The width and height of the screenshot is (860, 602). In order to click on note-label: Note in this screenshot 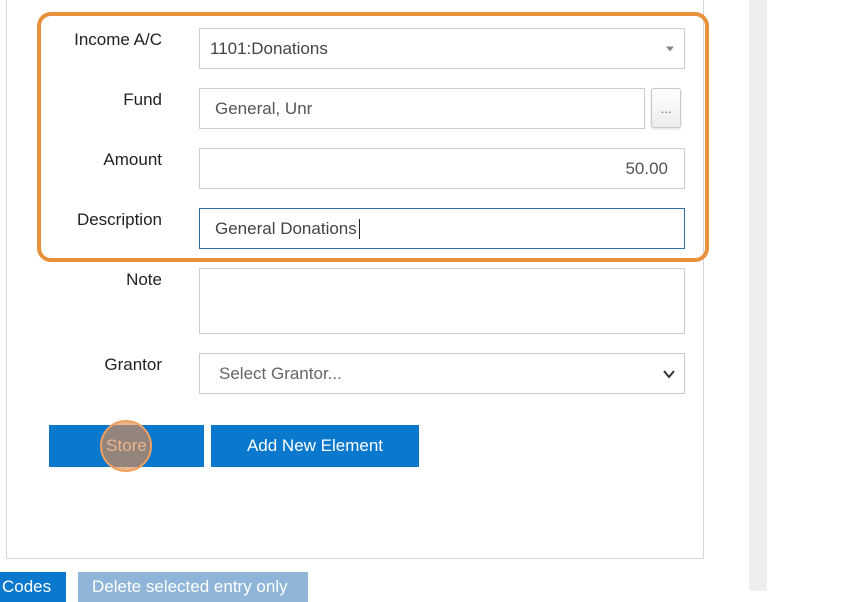, I will do `click(144, 279)`.